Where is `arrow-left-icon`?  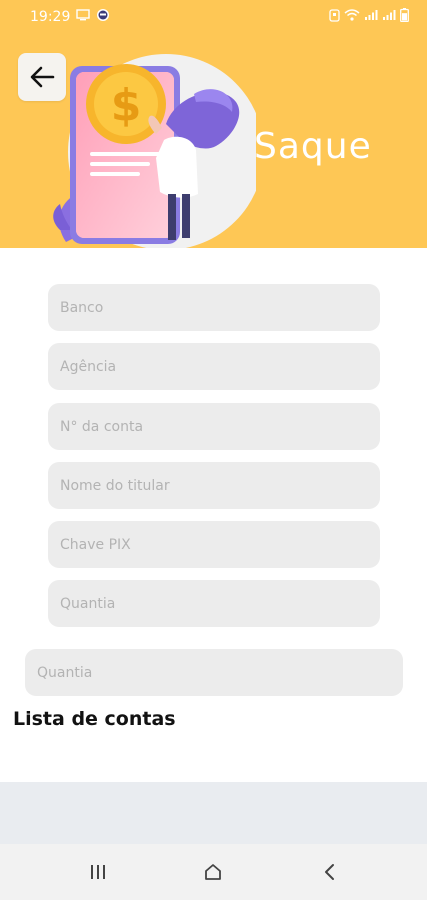
arrow-left-icon is located at coordinates (42, 77).